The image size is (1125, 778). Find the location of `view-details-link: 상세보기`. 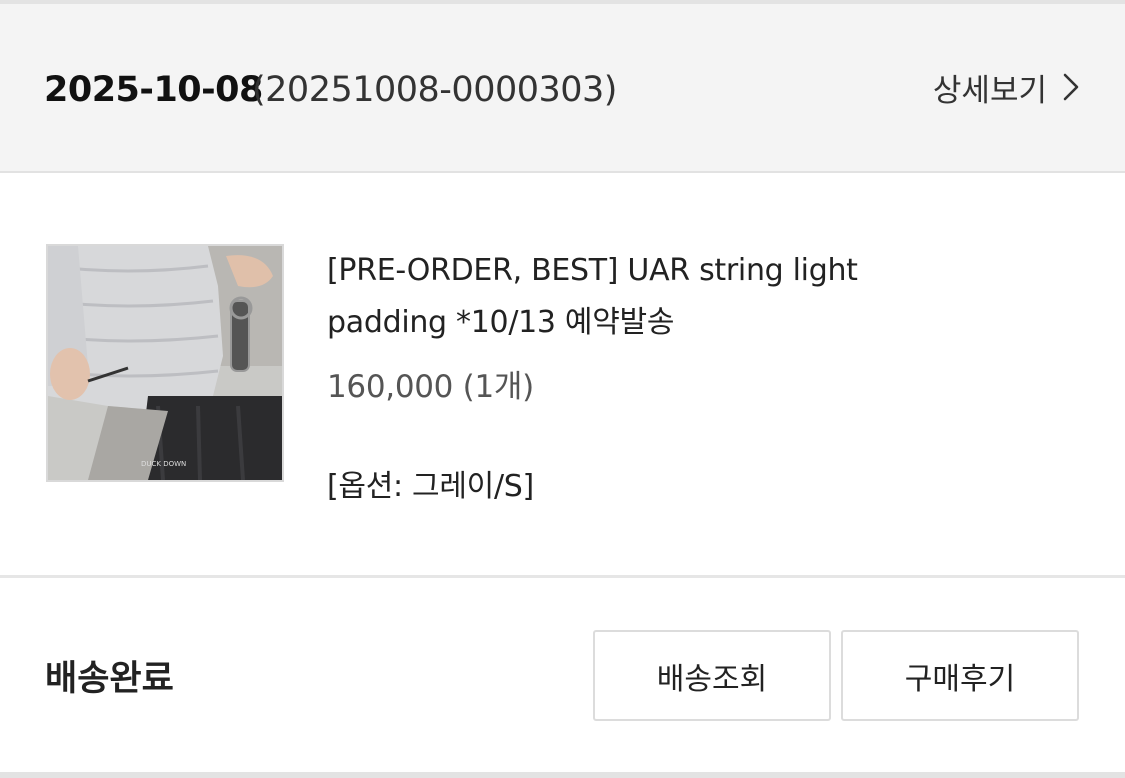

view-details-link: 상세보기 is located at coordinates (1007, 87).